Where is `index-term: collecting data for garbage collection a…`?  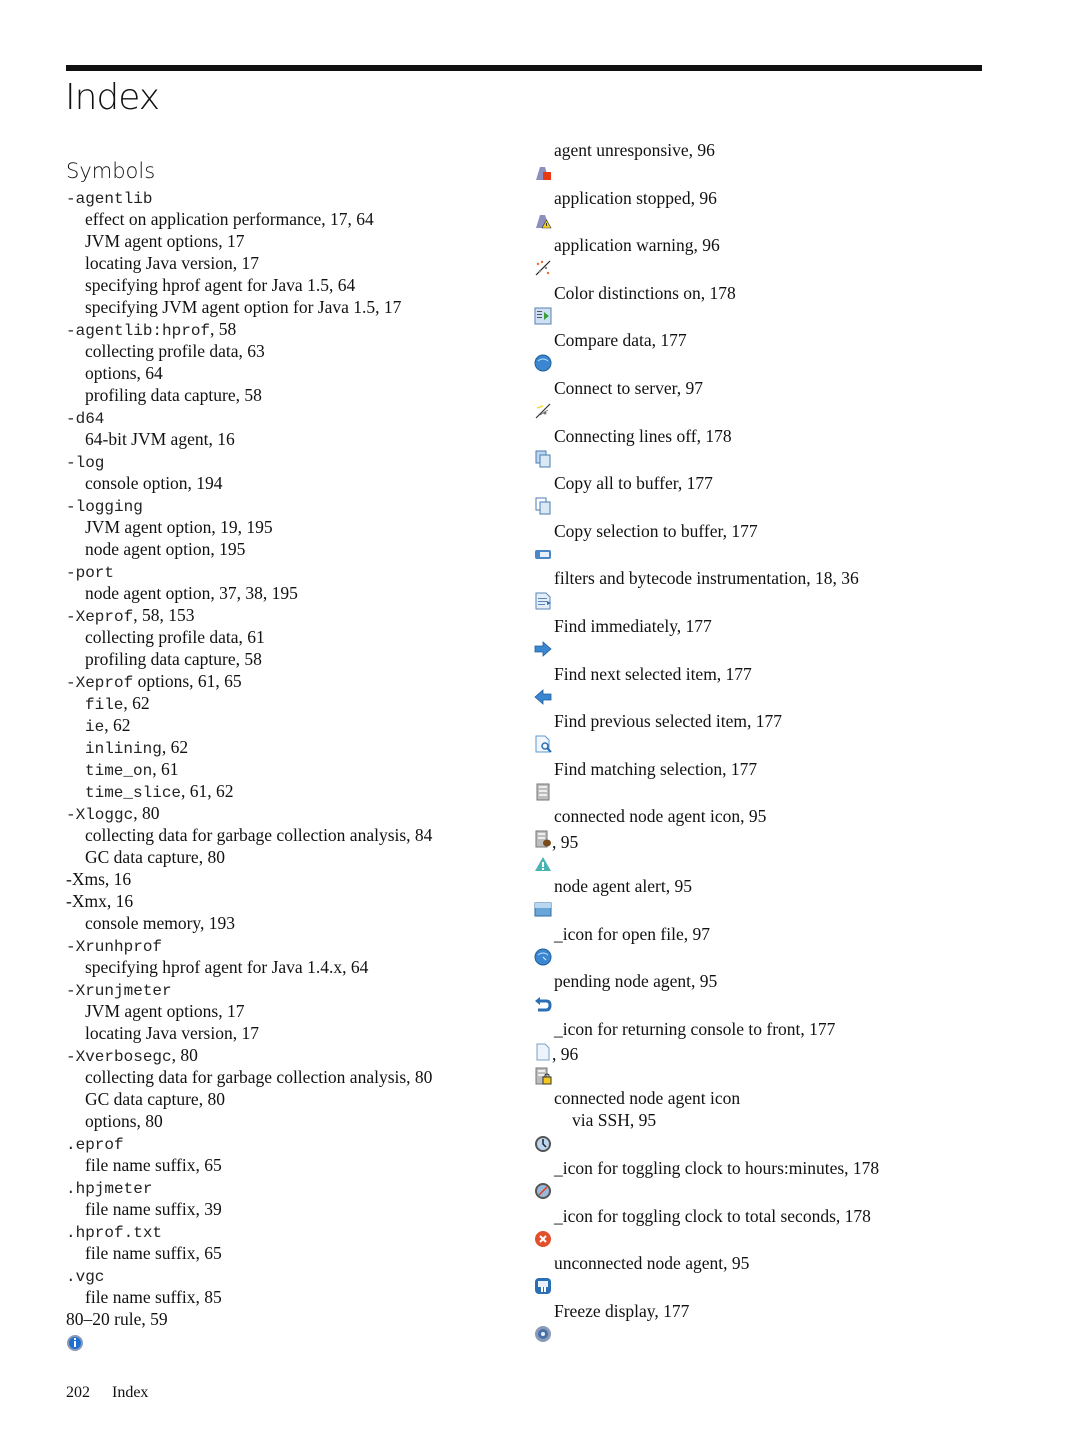 index-term: collecting data for garbage collection a… is located at coordinates (259, 835).